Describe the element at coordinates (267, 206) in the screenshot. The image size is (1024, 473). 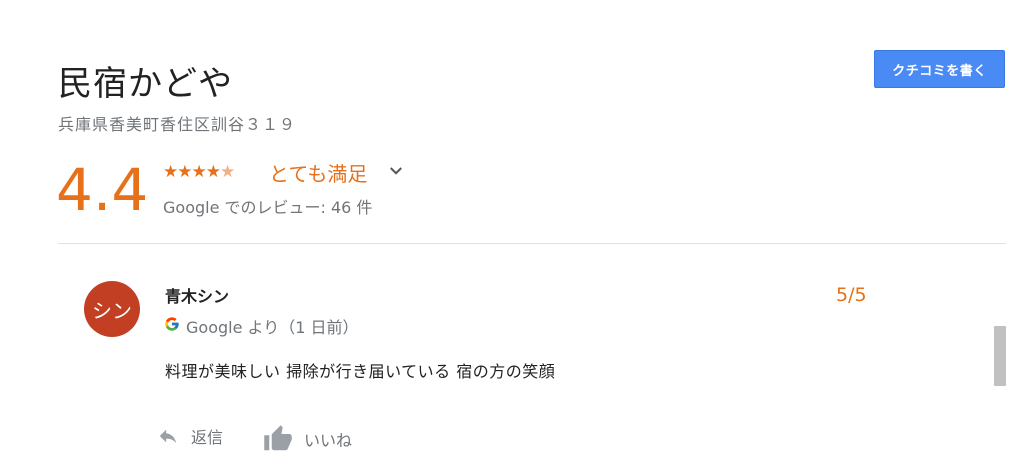
I see `review-count: Google でのレビュー: 46 件` at that location.